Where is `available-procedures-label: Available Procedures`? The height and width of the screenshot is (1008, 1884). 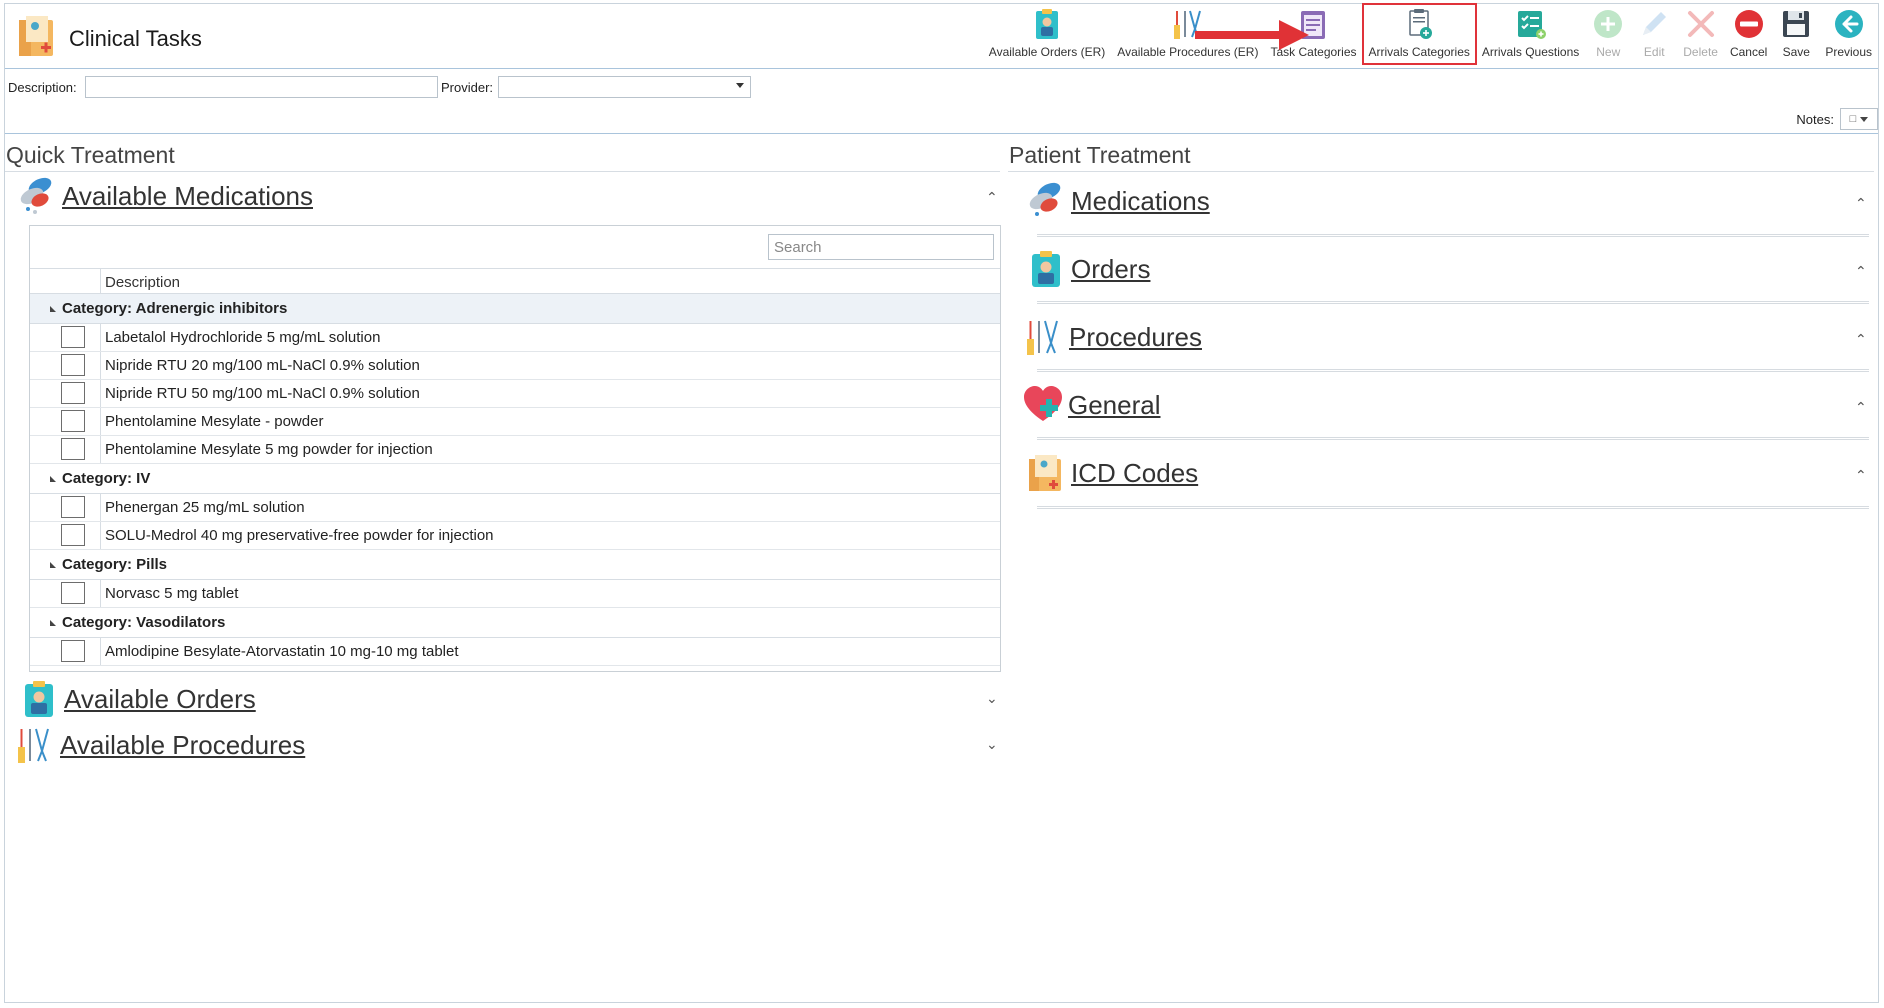 available-procedures-label: Available Procedures is located at coordinates (182, 745).